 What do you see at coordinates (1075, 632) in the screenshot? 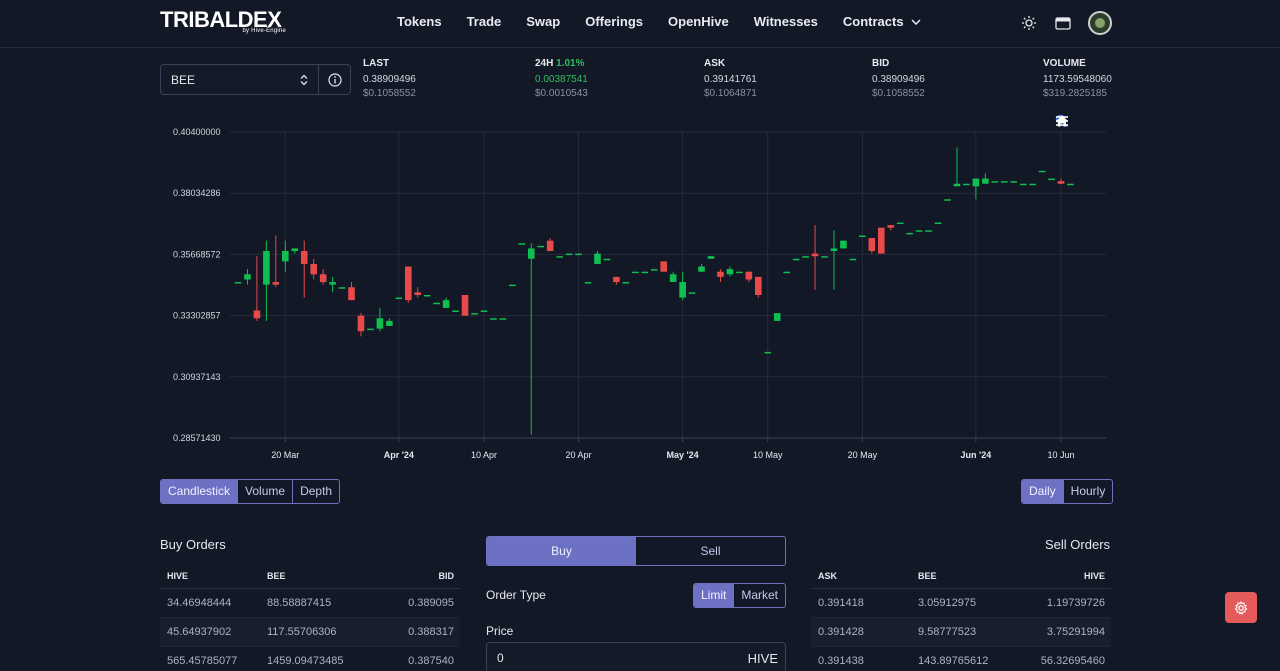
I see `cell-hive: 3.75291994` at bounding box center [1075, 632].